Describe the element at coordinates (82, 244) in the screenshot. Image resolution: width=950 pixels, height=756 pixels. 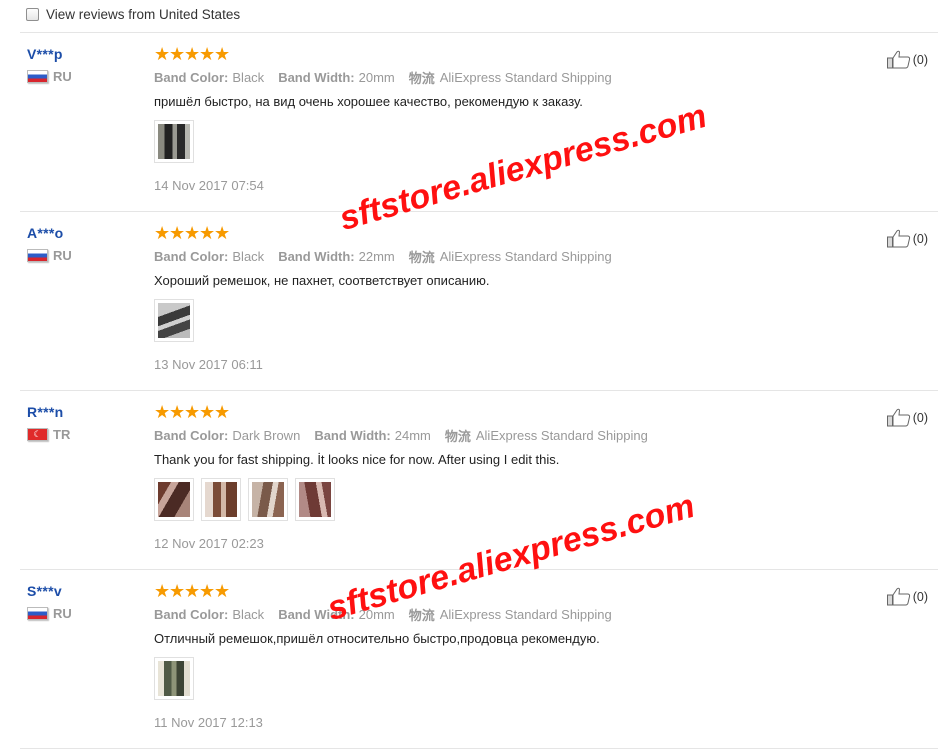
I see `reviewer-info: A***o RU` at that location.